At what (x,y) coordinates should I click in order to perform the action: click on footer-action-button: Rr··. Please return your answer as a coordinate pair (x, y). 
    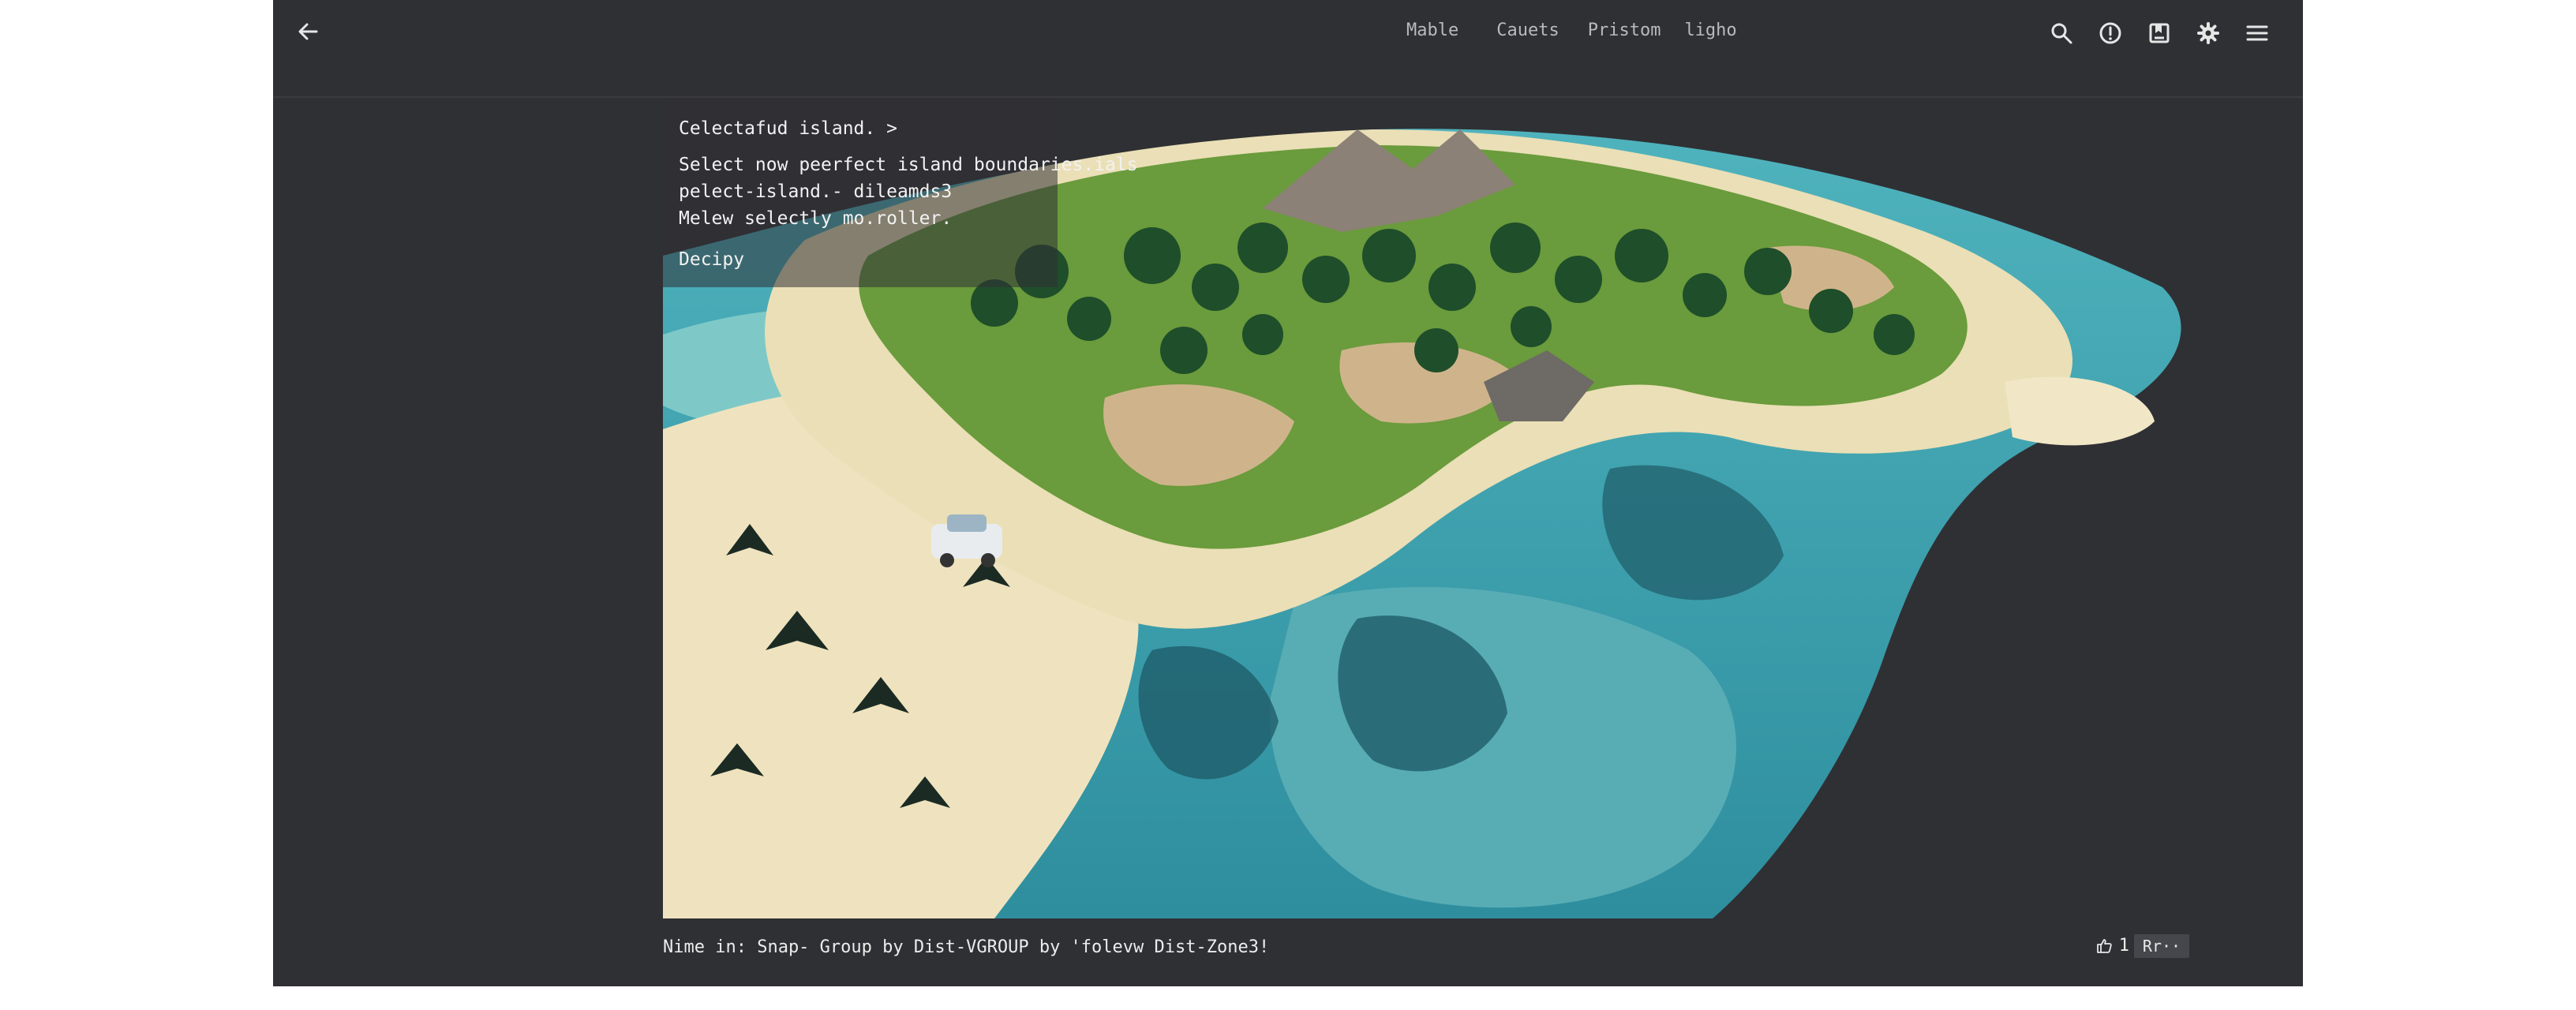
    Looking at the image, I should click on (2161, 946).